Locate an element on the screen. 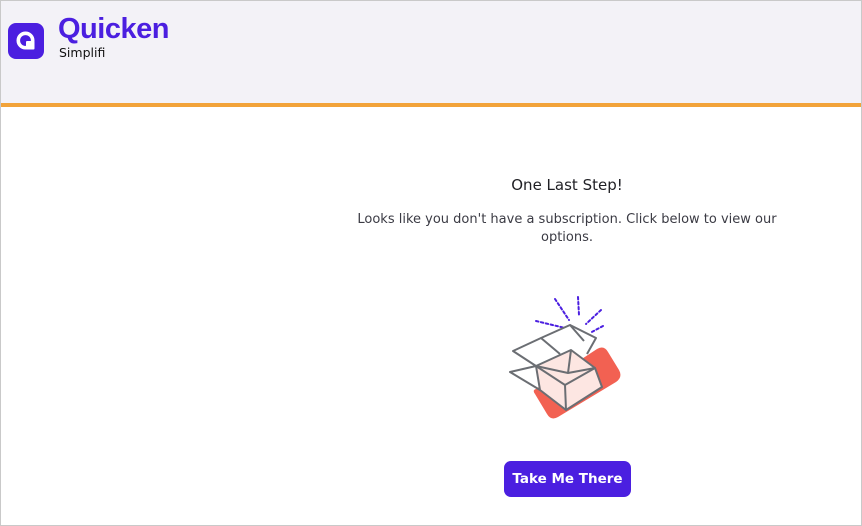 The height and width of the screenshot is (526, 862). take-me-there-button: Take Me There is located at coordinates (567, 479).